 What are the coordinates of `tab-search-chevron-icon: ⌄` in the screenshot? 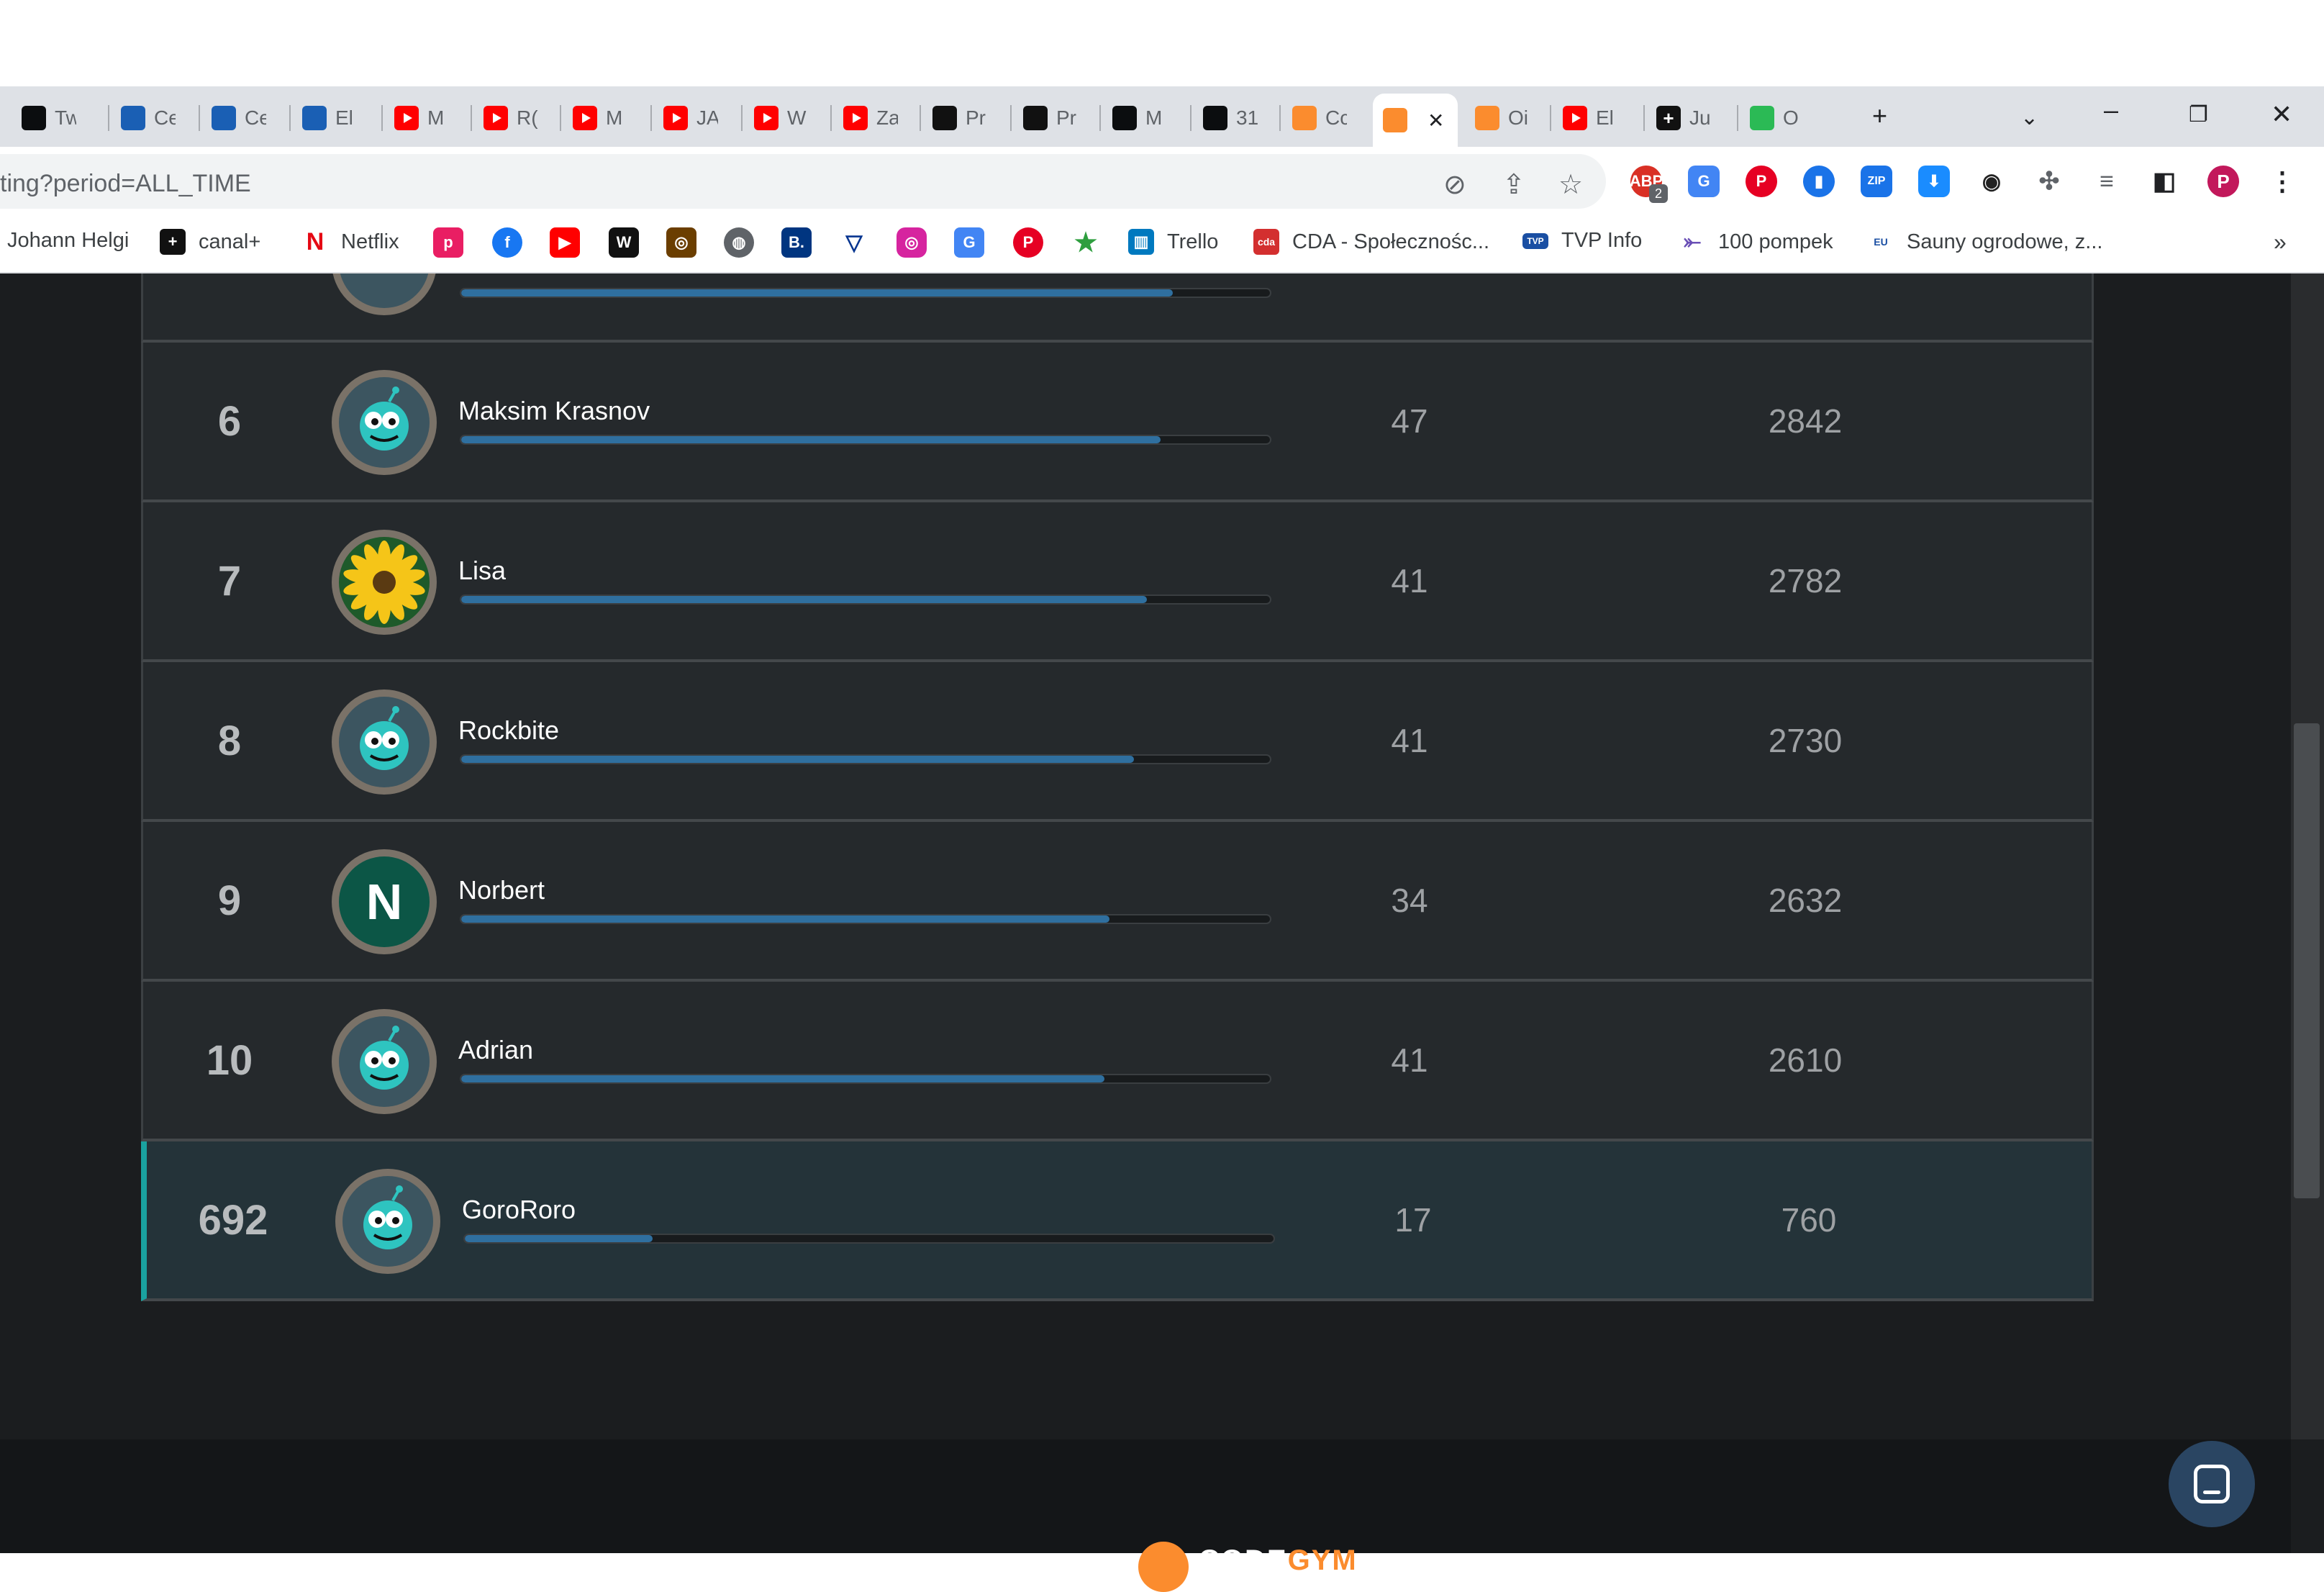 It's located at (2029, 117).